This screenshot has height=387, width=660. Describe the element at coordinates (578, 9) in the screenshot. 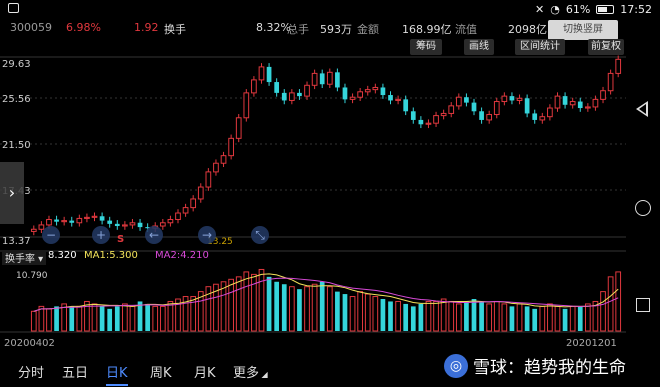

I see `battery-percent: 61%` at that location.